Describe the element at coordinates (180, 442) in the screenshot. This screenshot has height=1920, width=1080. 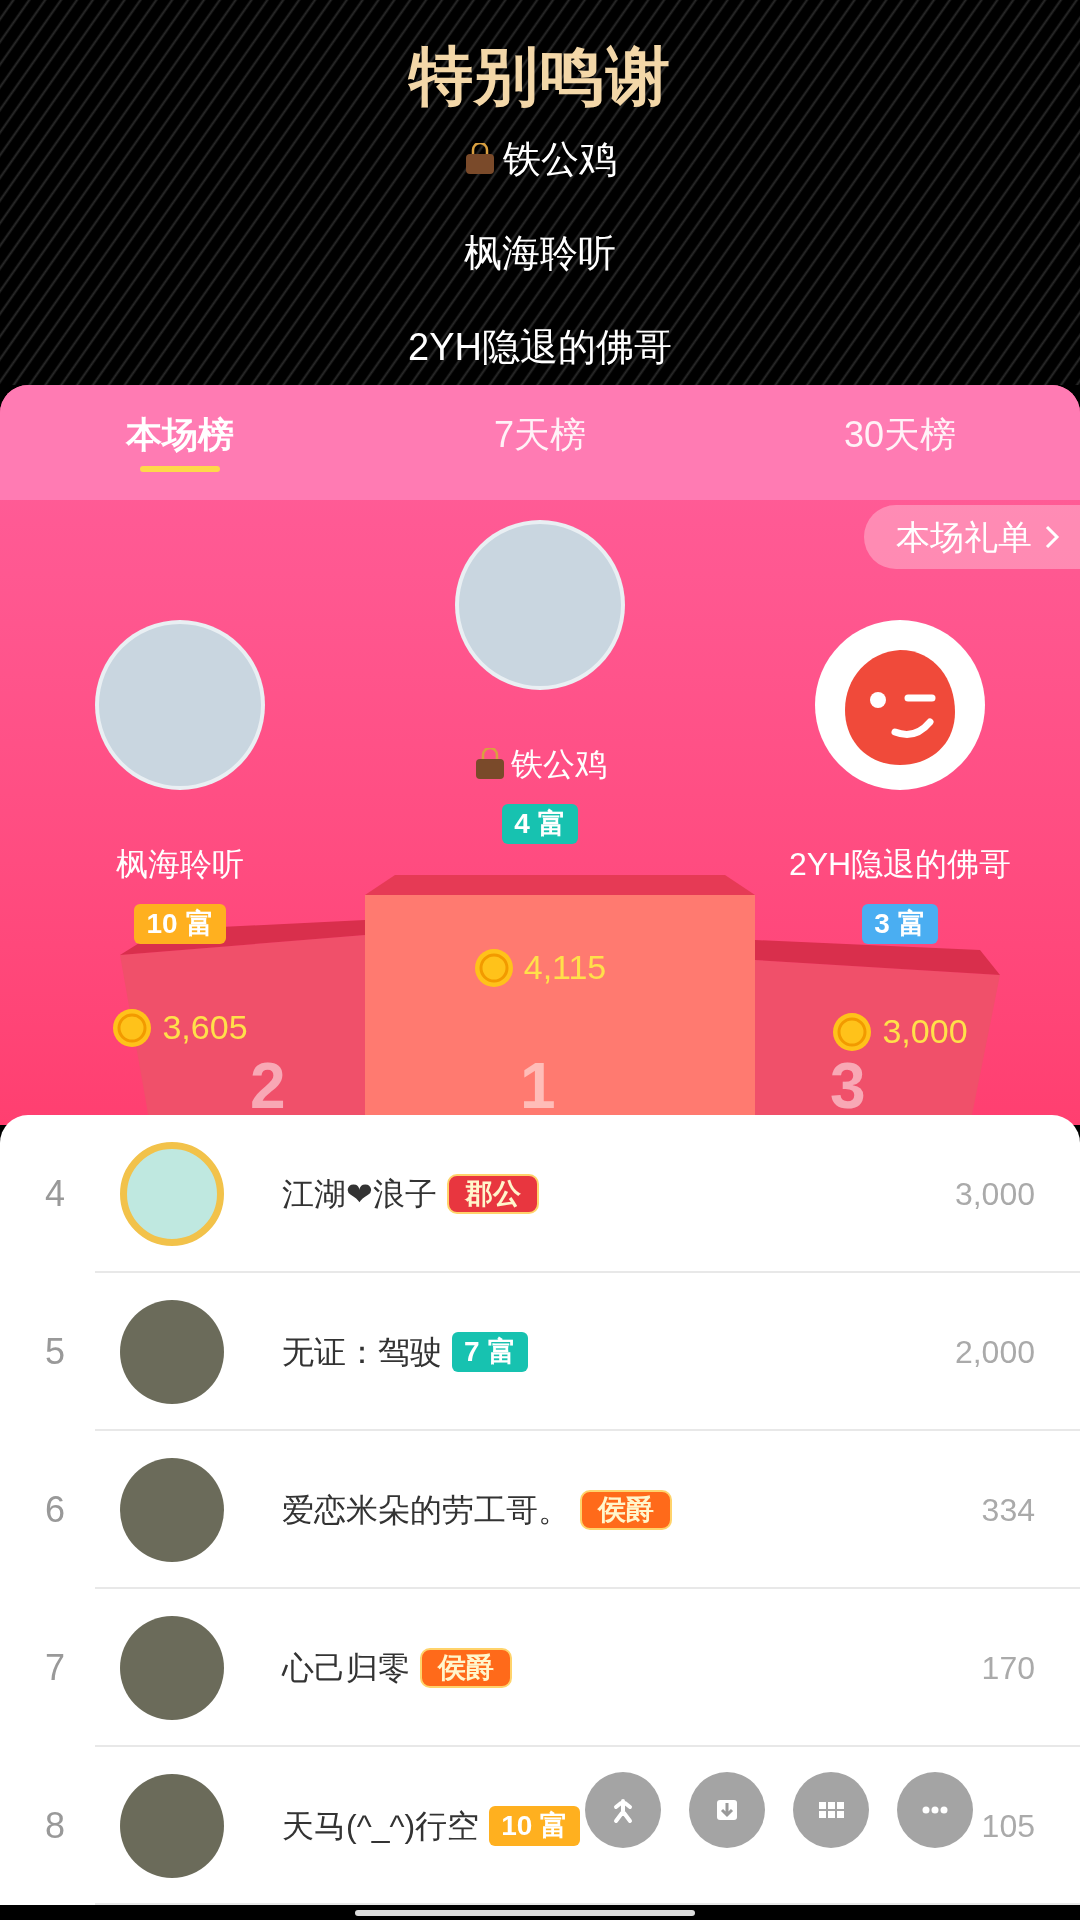
I see `tab: 本场榜` at that location.